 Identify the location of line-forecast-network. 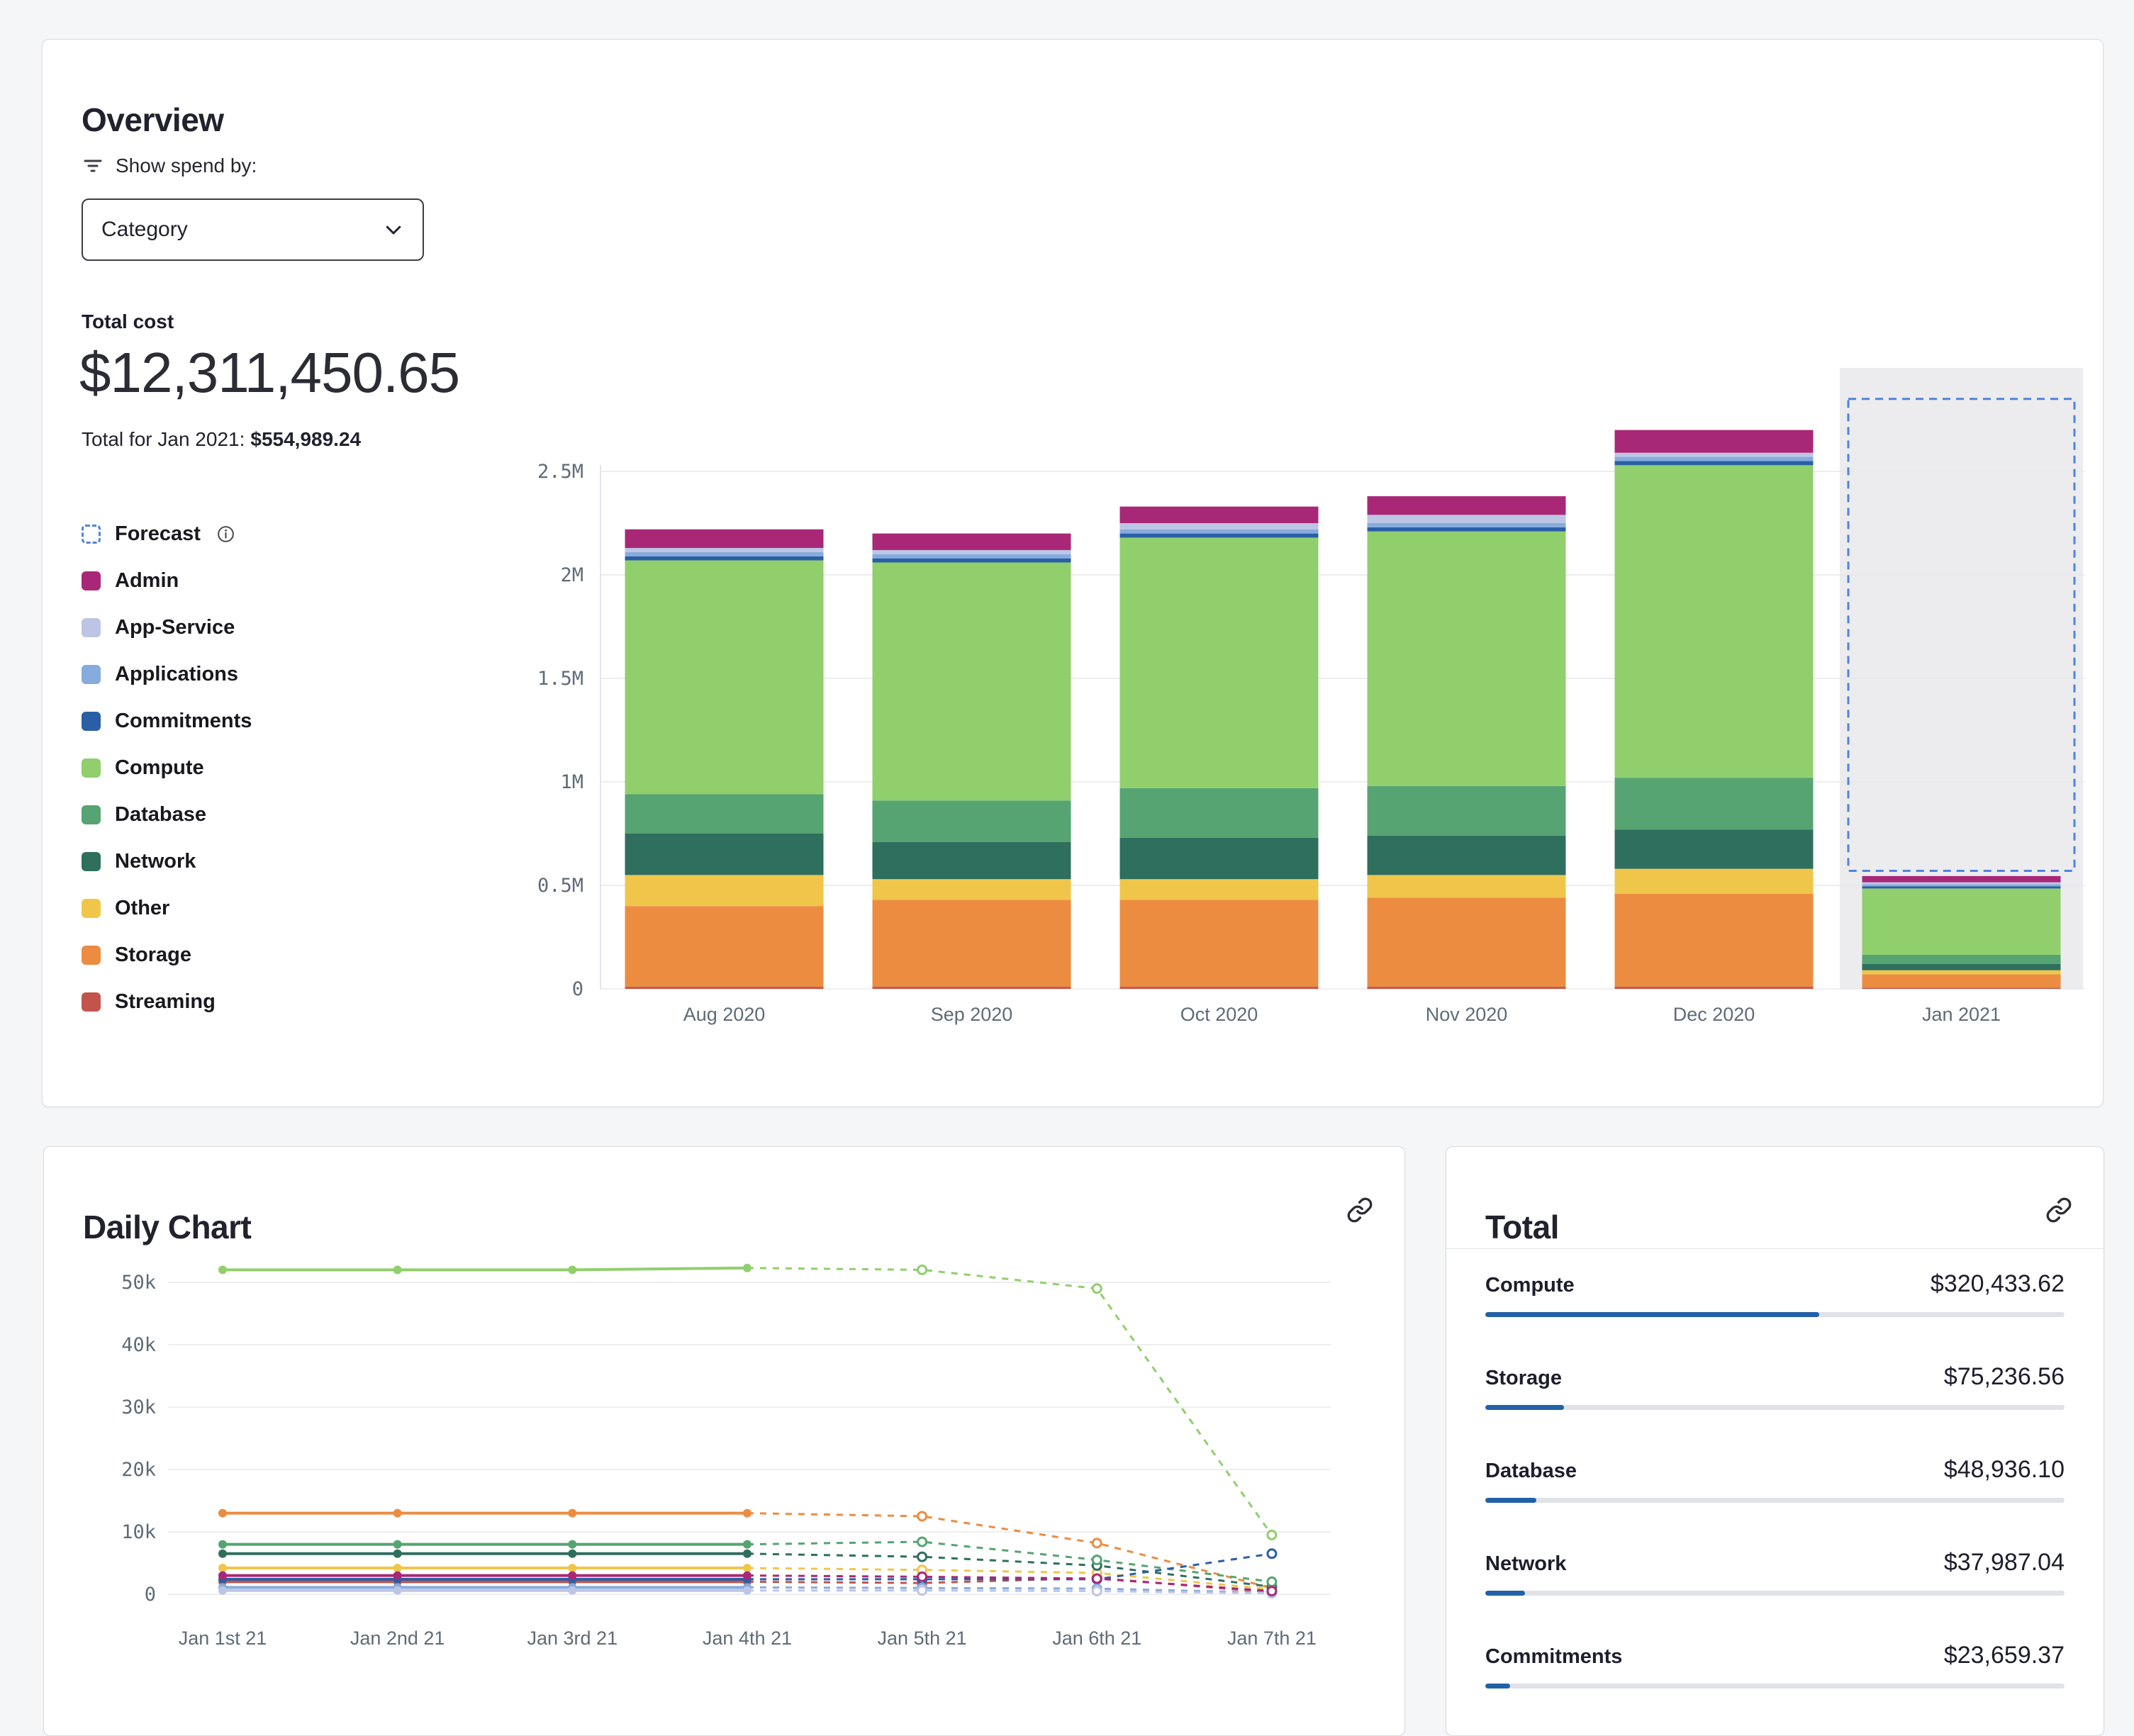
(1010, 1570).